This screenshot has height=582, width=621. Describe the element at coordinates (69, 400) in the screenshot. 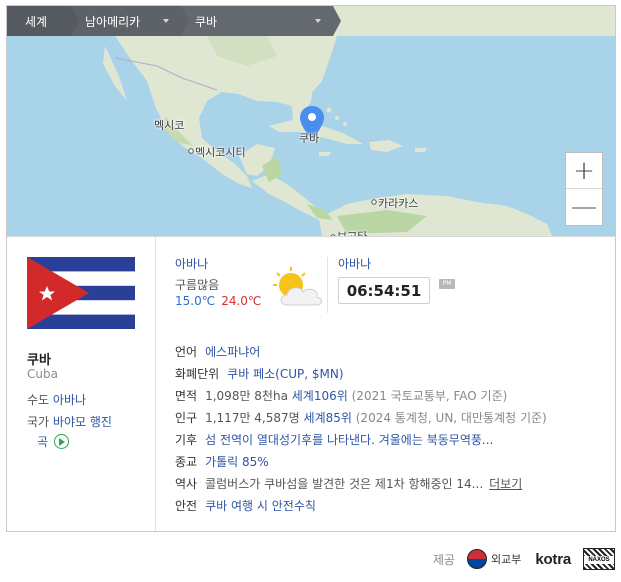

I see `capital-link: 아바나` at that location.